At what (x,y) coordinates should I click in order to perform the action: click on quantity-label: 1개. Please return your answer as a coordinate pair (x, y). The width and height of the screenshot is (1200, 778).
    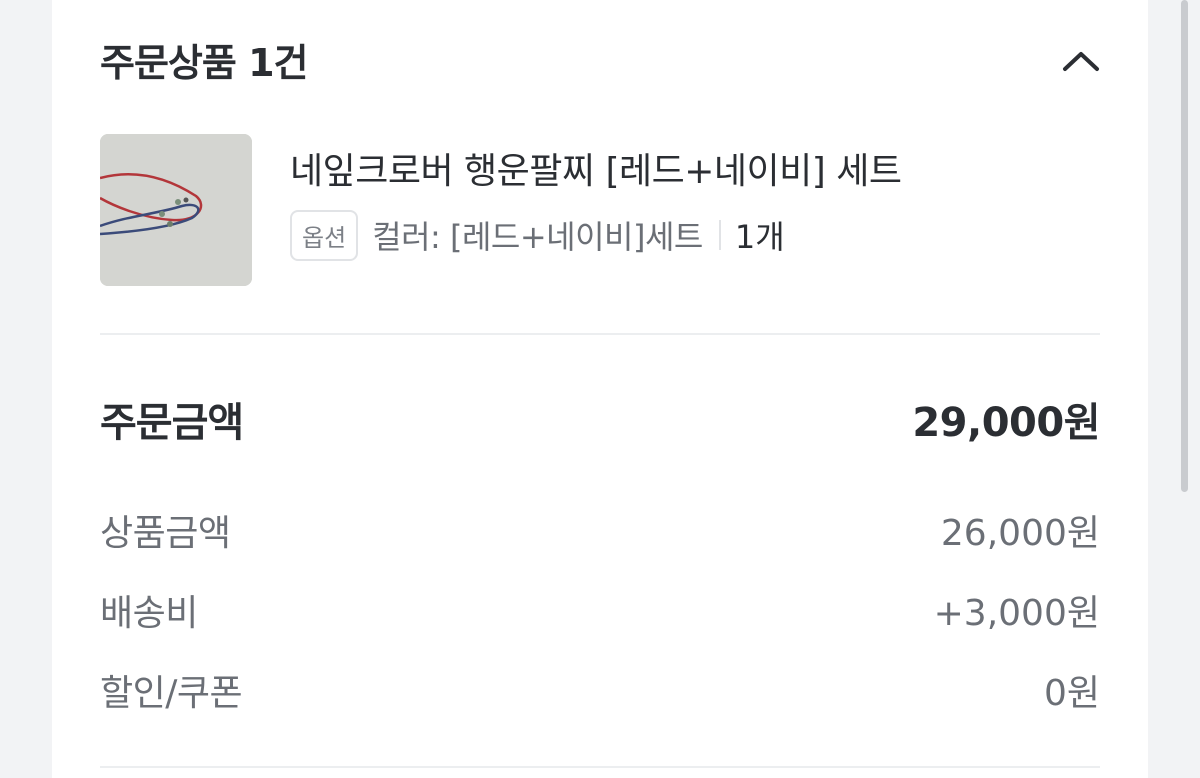
    Looking at the image, I should click on (759, 237).